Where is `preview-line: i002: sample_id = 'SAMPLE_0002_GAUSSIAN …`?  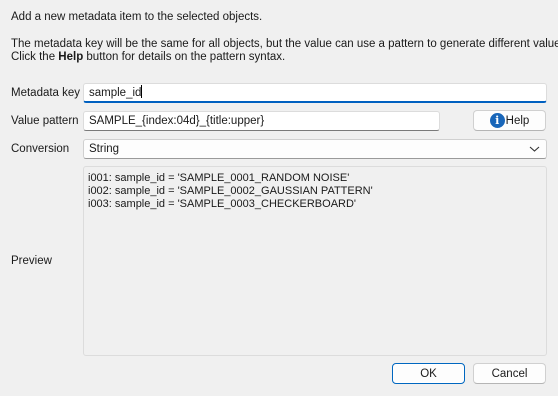
preview-line: i002: sample_id = 'SAMPLE_0002_GAUSSIAN … is located at coordinates (230, 191).